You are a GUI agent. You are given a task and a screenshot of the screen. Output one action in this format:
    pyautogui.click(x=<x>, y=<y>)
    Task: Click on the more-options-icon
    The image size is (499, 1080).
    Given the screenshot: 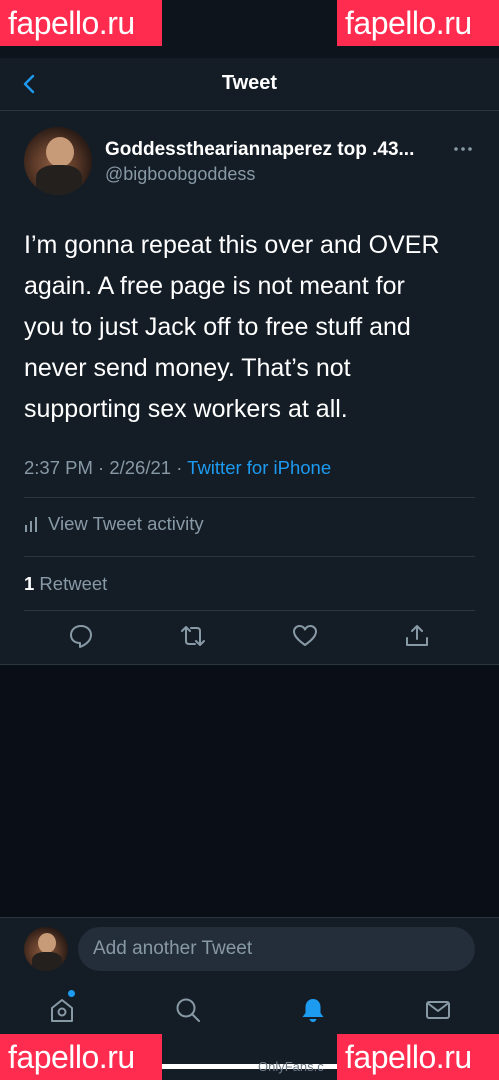 What is the action you would take?
    pyautogui.click(x=463, y=149)
    